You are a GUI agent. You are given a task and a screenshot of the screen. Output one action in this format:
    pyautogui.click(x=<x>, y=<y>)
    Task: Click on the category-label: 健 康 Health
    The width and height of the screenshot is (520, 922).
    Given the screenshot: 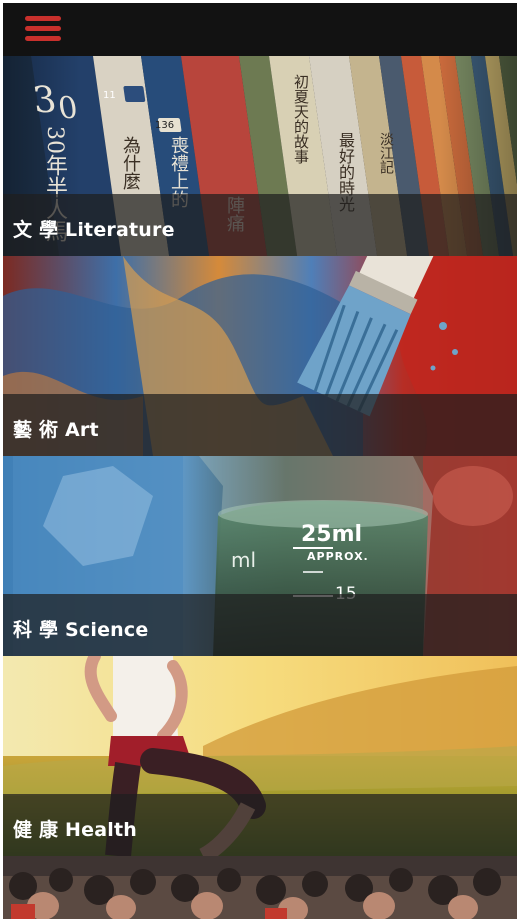 What is the action you would take?
    pyautogui.click(x=75, y=830)
    